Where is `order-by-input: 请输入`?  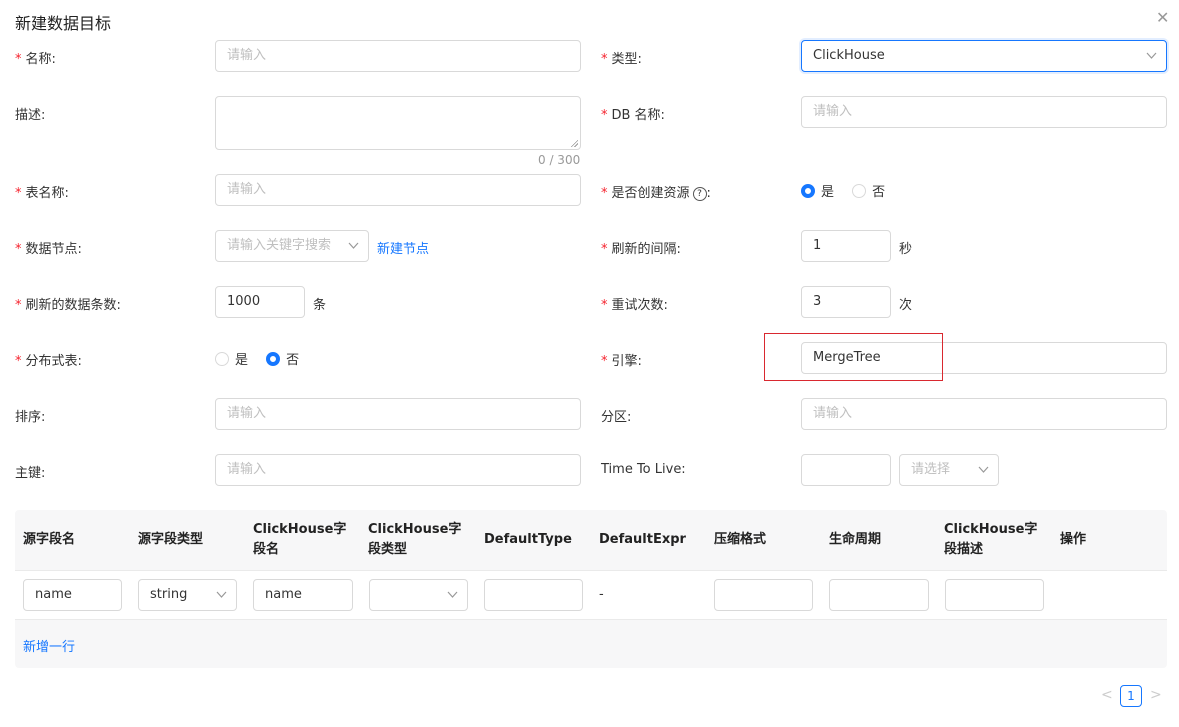 order-by-input: 请输入 is located at coordinates (398, 414).